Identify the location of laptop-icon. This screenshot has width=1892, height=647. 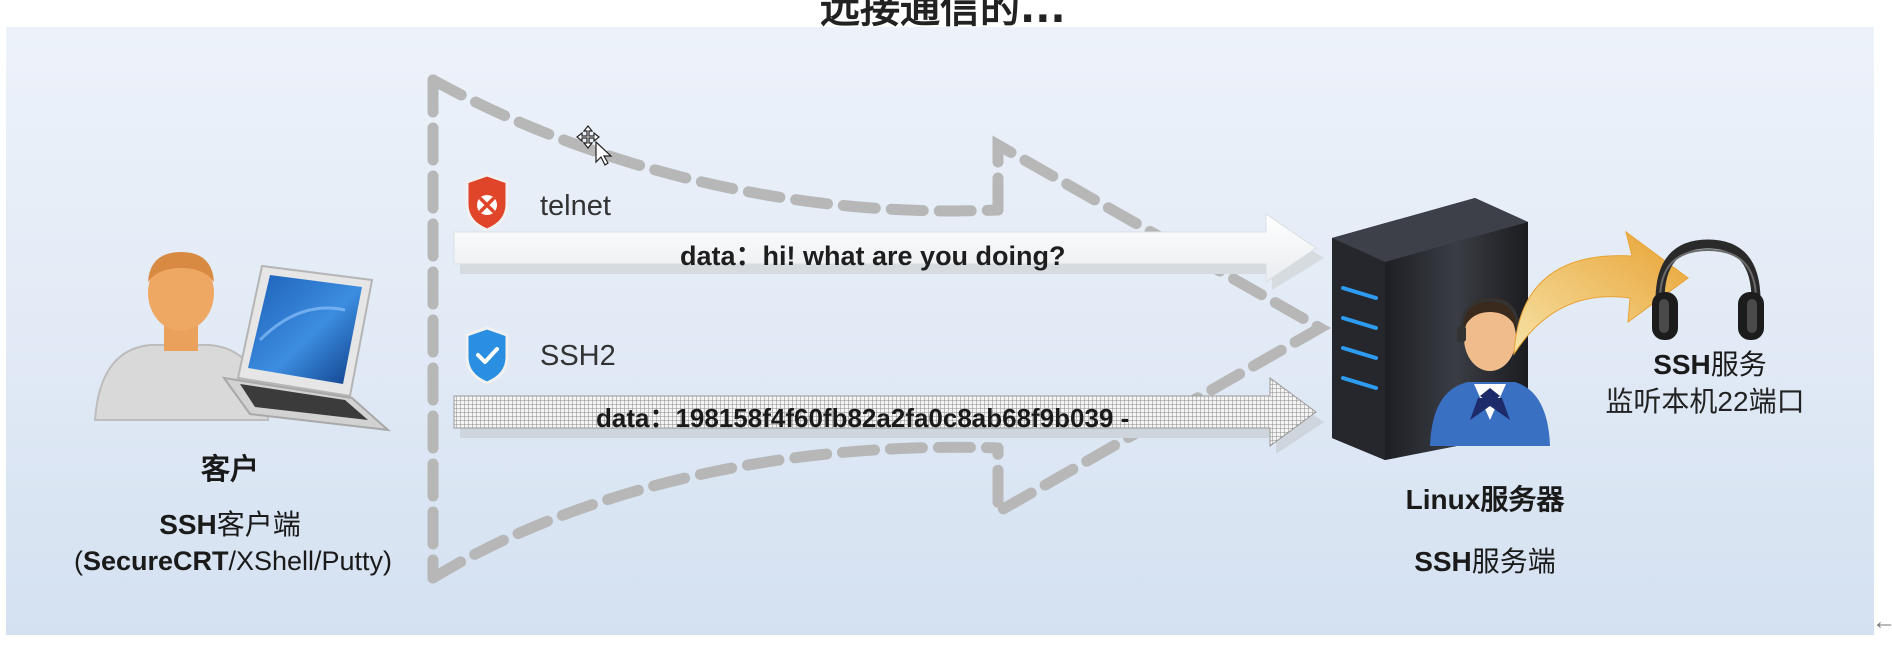
(306, 348).